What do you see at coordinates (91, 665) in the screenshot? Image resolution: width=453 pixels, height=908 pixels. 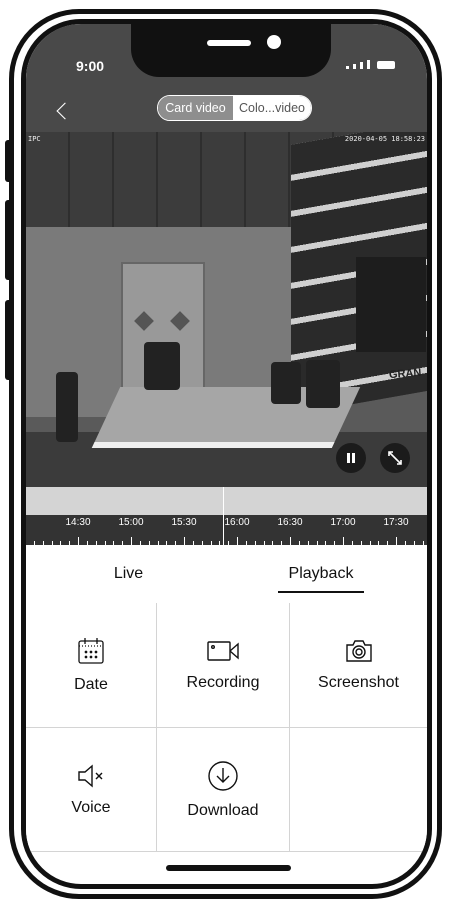 I see `date-button: Date` at bounding box center [91, 665].